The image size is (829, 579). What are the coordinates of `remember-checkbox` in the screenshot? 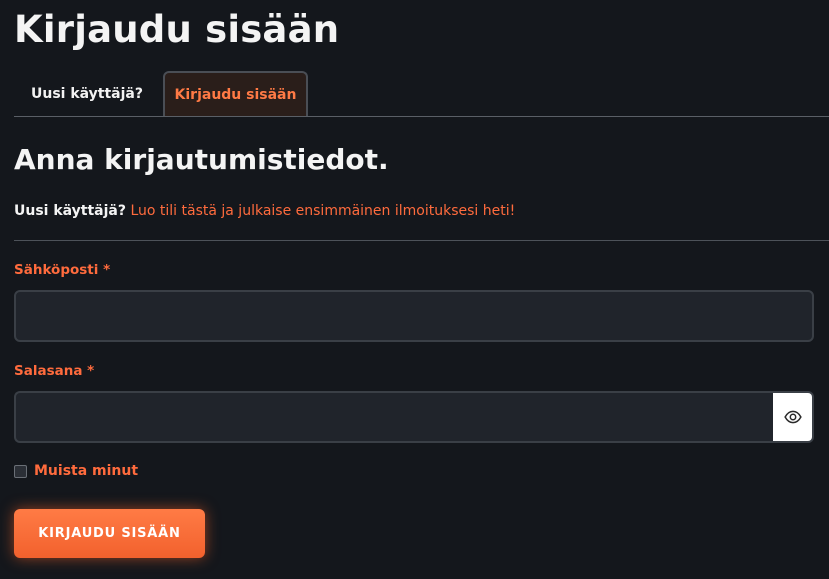 It's located at (20, 471).